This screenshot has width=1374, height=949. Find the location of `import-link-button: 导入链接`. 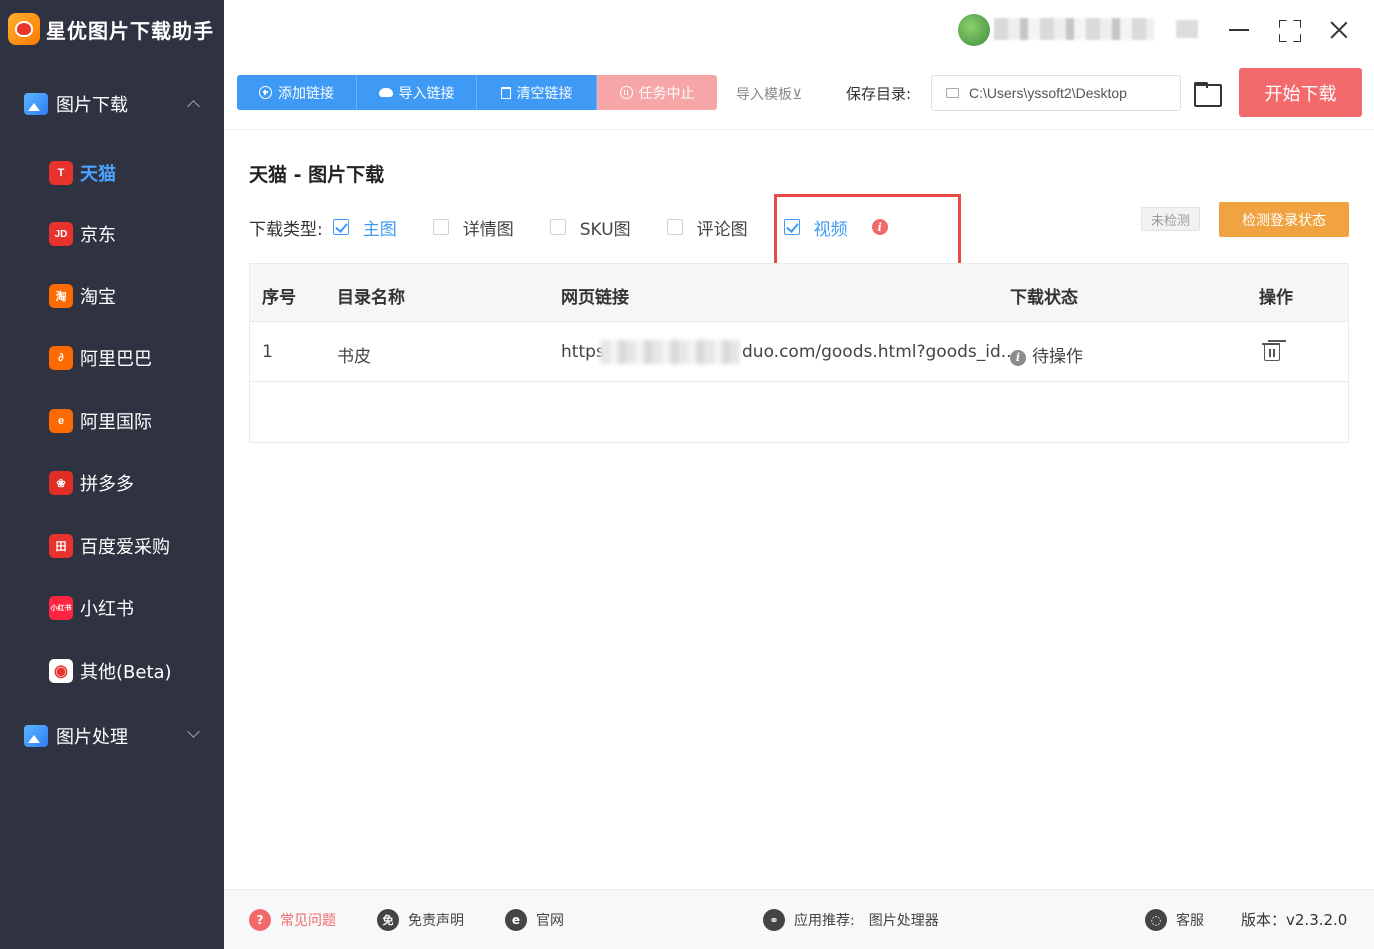

import-link-button: 导入链接 is located at coordinates (417, 92).